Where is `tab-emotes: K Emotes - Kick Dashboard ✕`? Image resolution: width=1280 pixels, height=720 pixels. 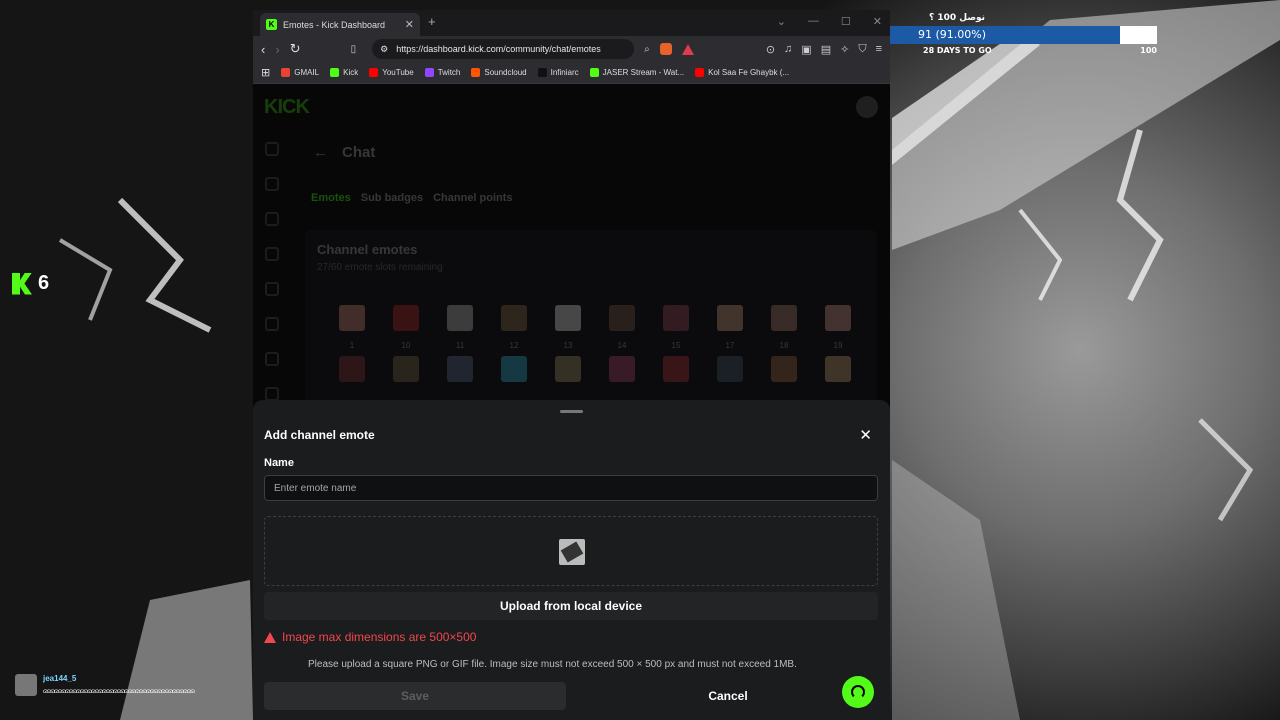
tab-emotes: K Emotes - Kick Dashboard ✕ is located at coordinates (340, 24).